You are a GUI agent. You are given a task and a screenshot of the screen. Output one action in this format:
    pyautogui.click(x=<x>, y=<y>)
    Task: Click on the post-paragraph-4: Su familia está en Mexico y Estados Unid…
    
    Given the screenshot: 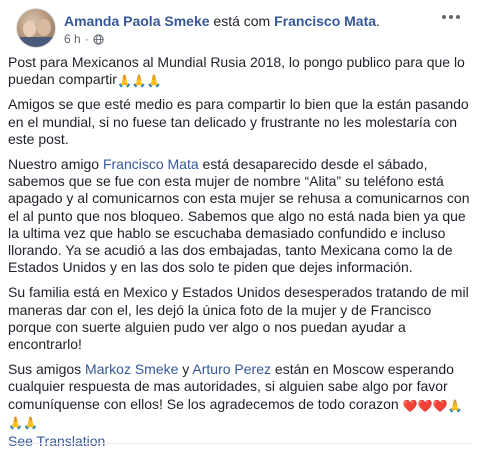 What is the action you would take?
    pyautogui.click(x=238, y=318)
    